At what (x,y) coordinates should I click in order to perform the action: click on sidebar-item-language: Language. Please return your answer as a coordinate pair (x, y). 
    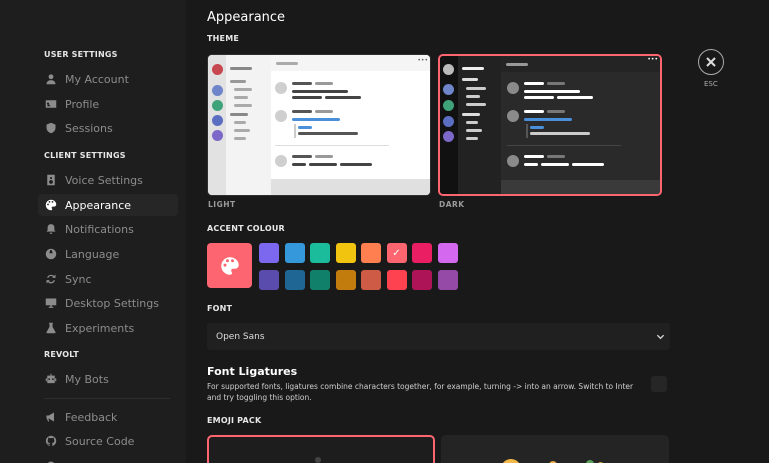
    Looking at the image, I should click on (108, 254).